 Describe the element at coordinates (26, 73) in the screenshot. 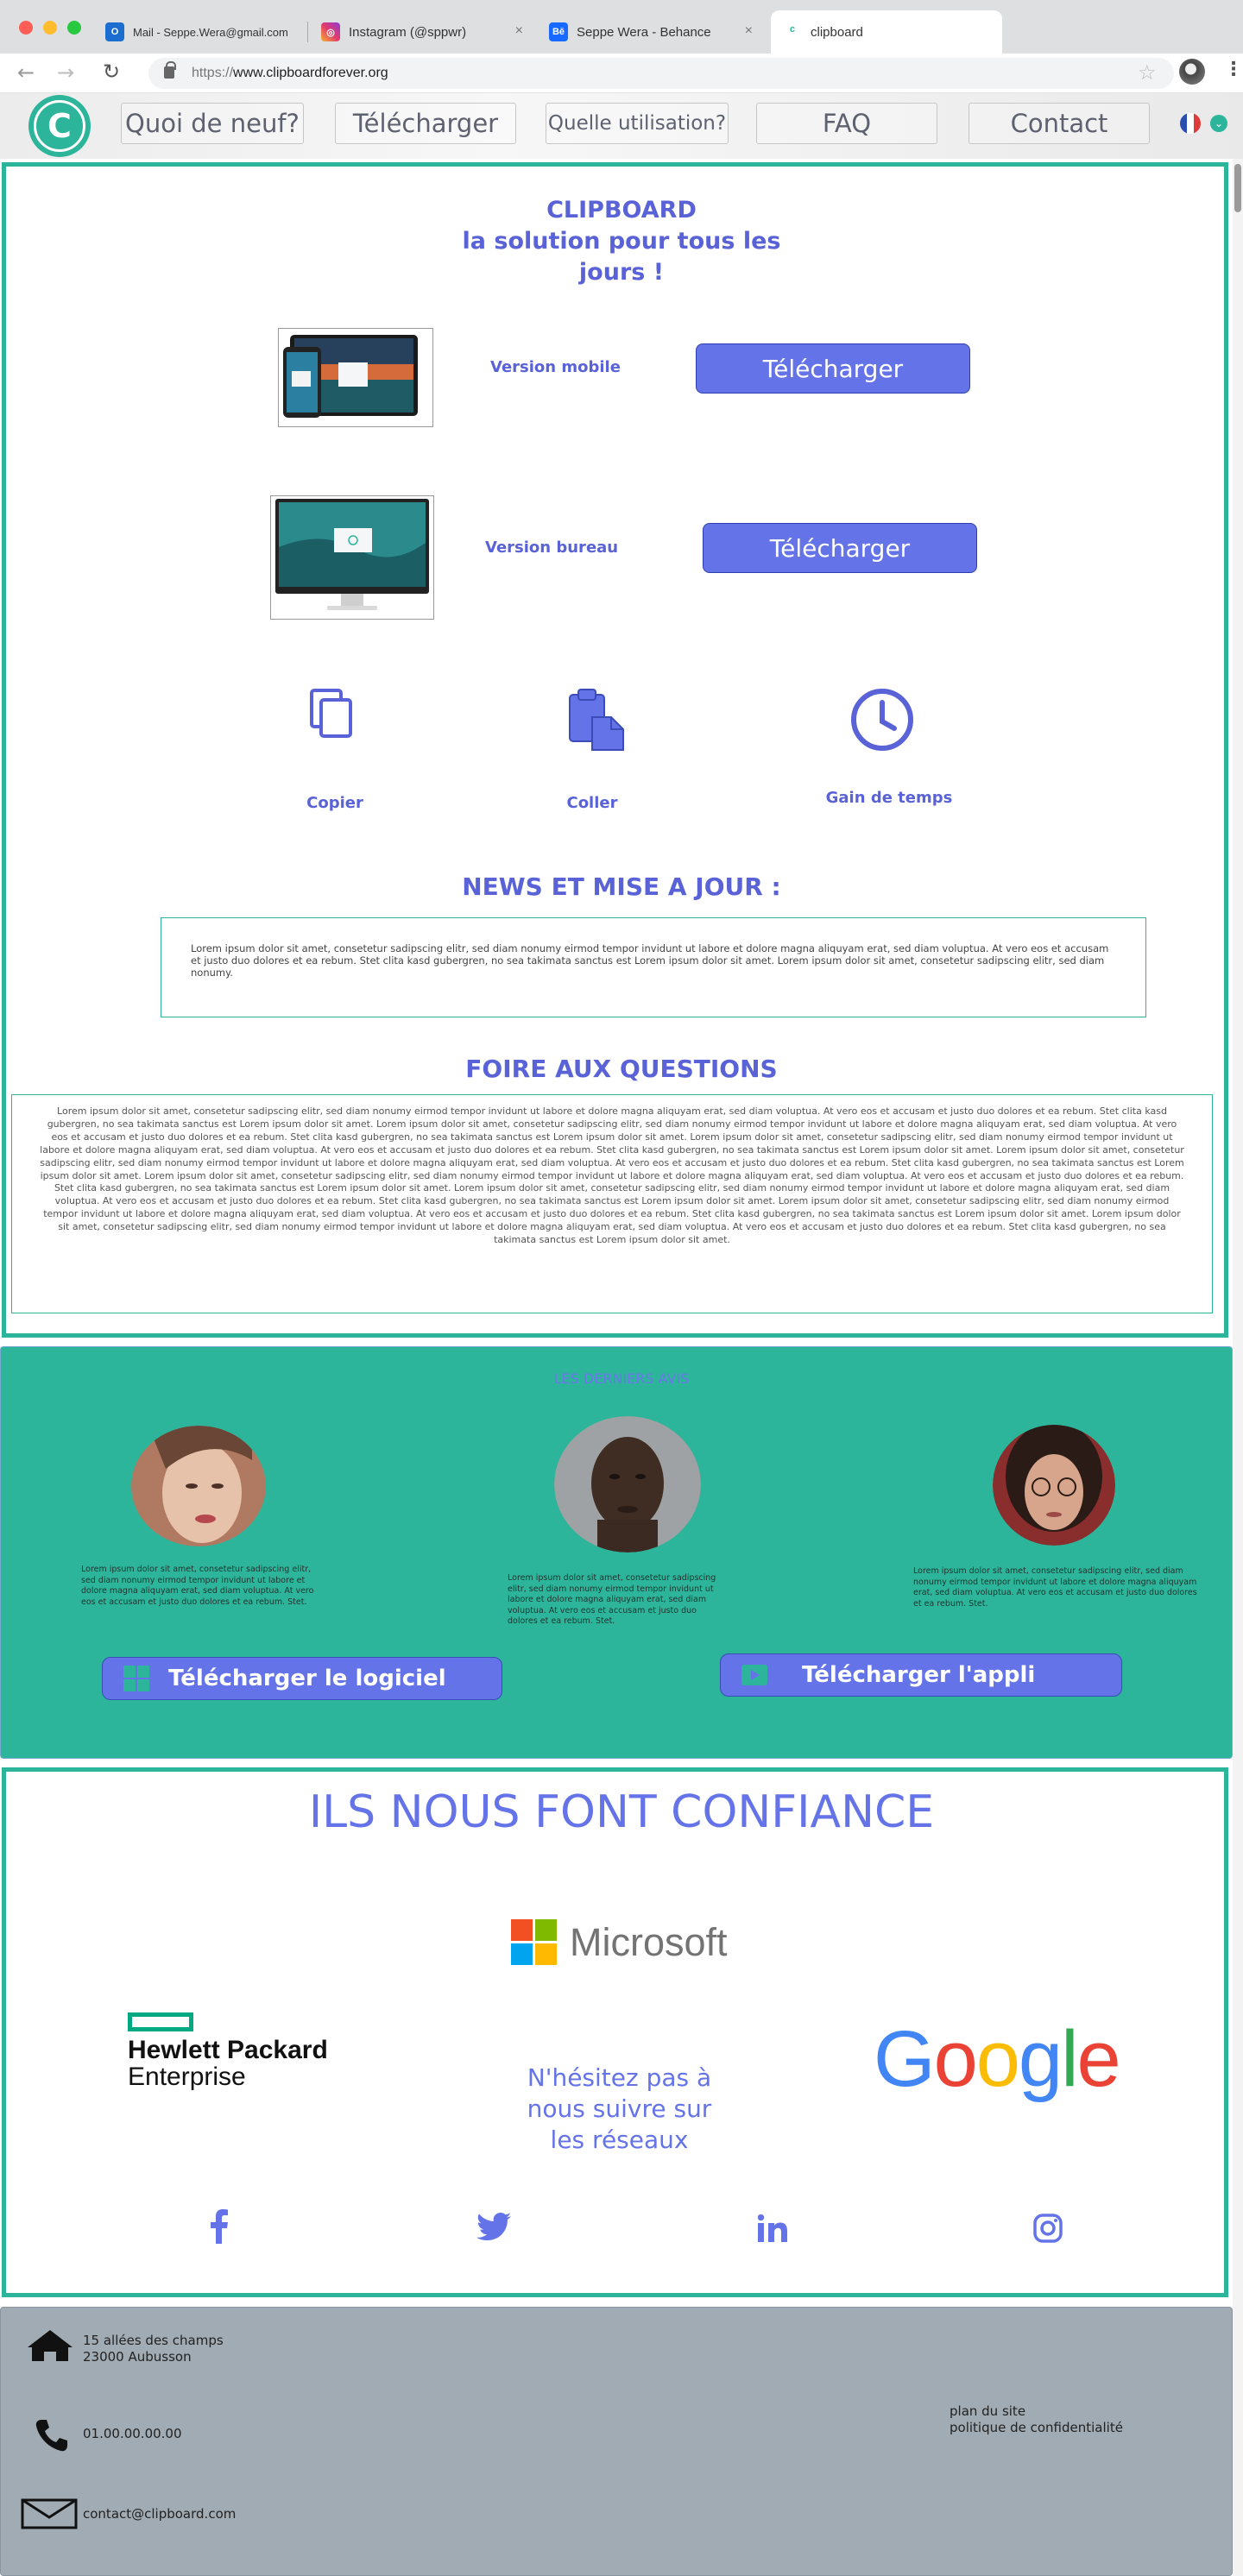

I see `back-icon: ←` at that location.